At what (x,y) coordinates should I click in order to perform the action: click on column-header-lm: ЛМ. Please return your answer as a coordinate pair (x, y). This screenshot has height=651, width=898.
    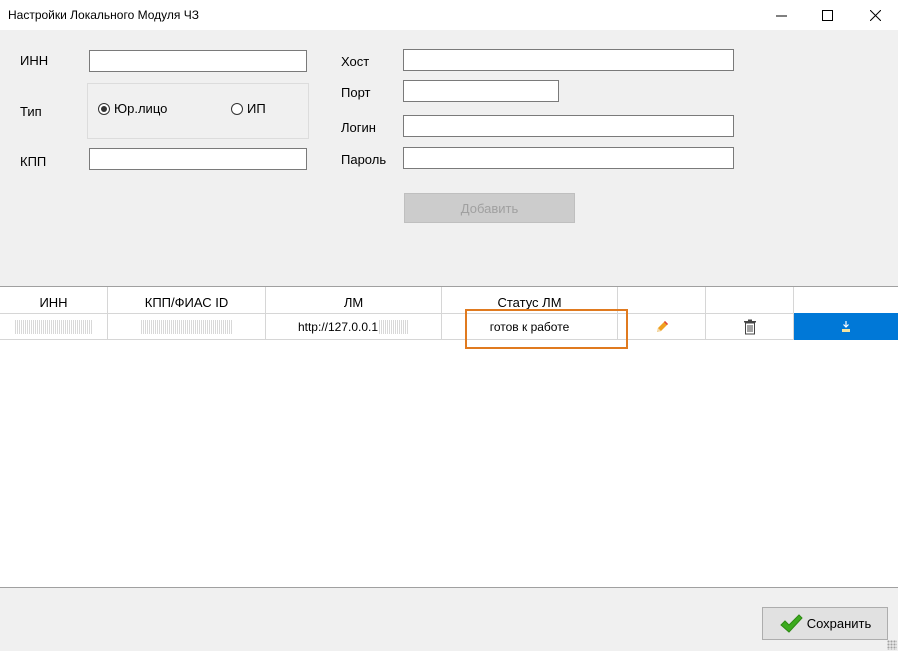
    Looking at the image, I should click on (354, 300).